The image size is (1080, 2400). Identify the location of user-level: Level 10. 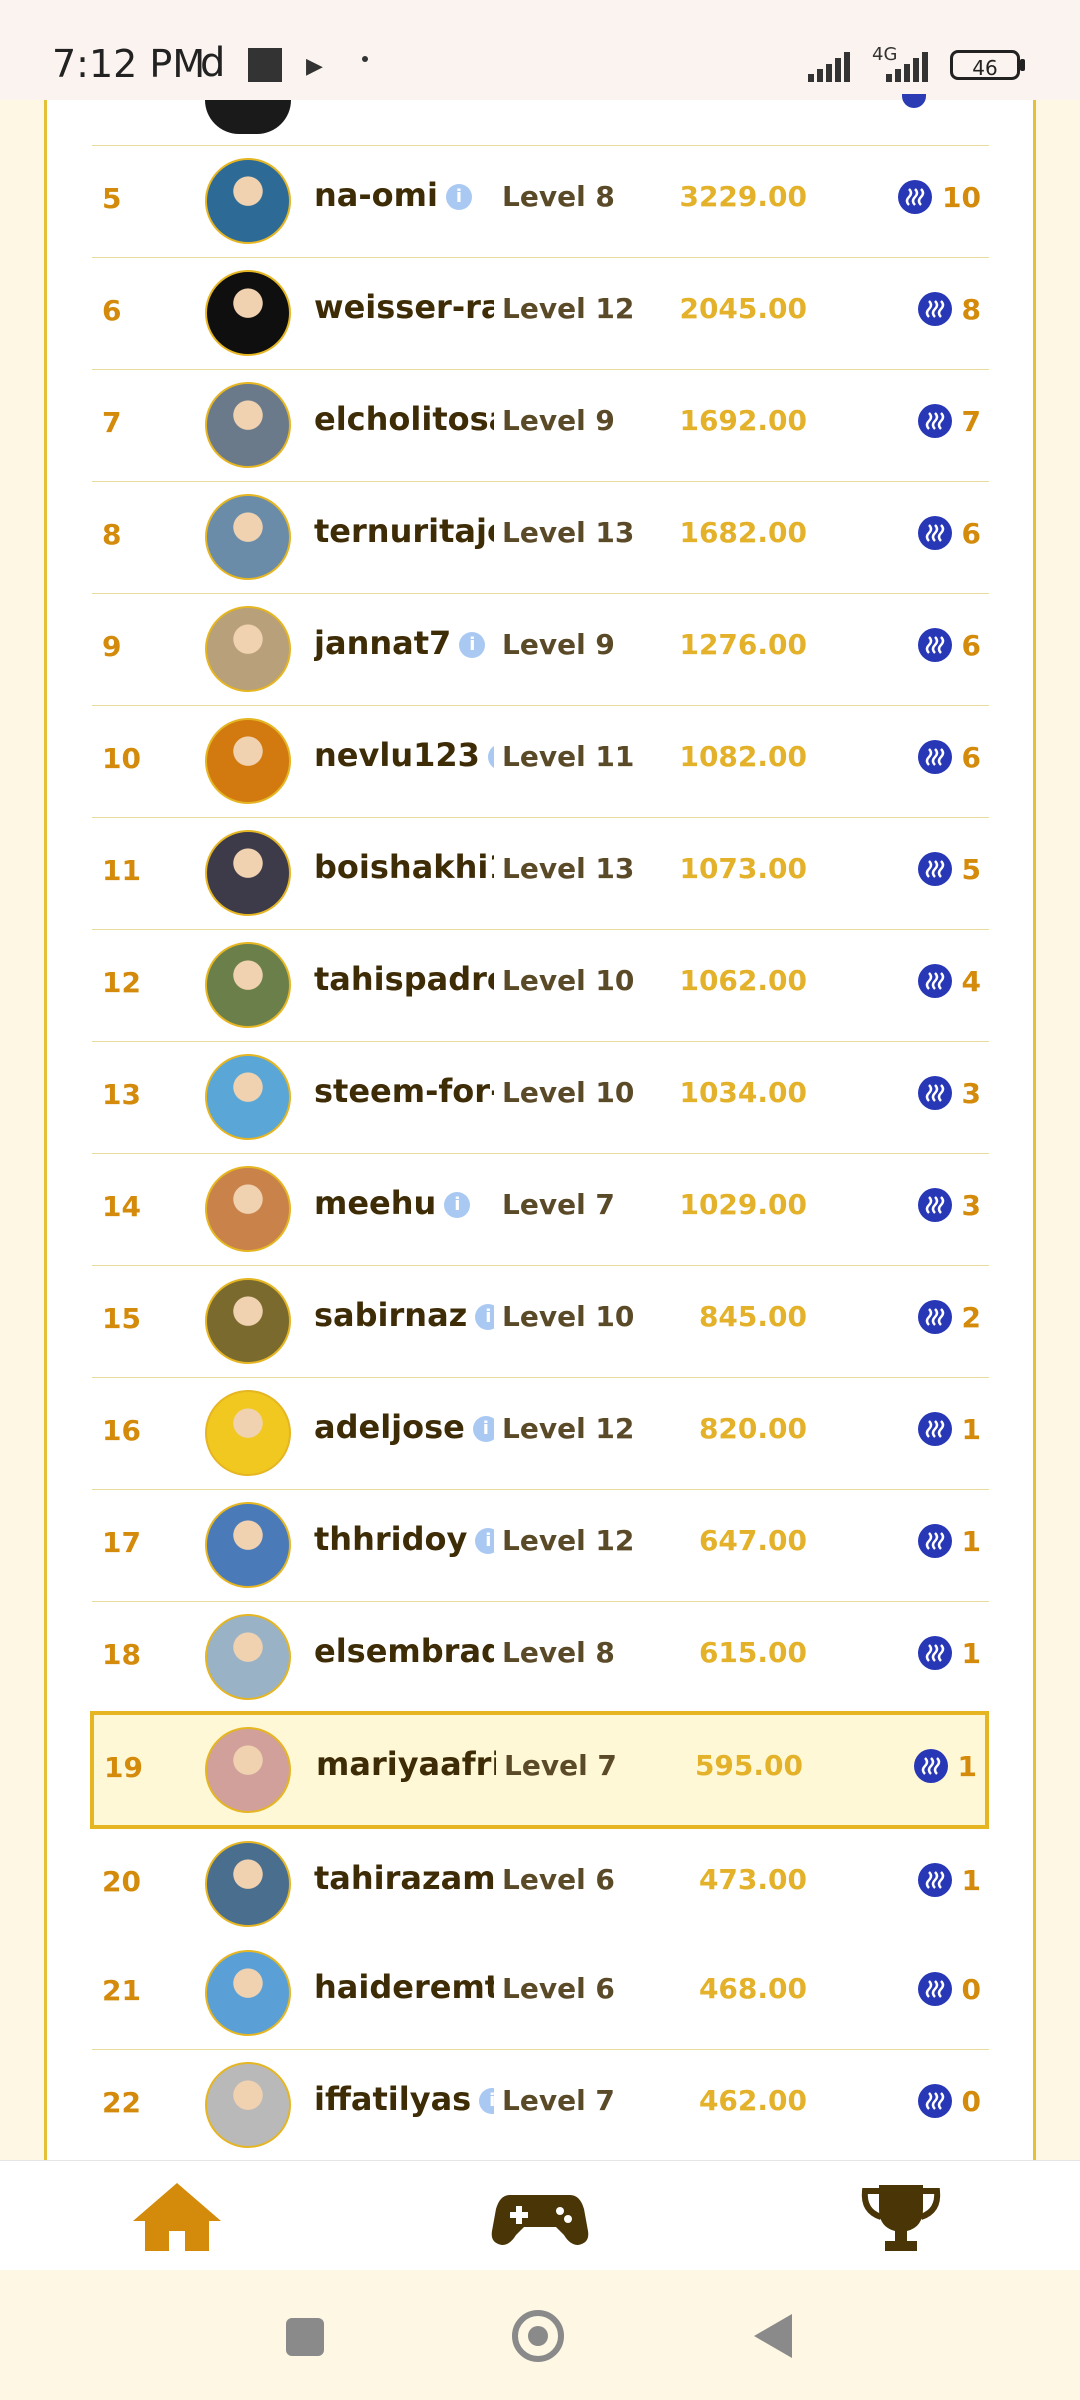
(568, 980).